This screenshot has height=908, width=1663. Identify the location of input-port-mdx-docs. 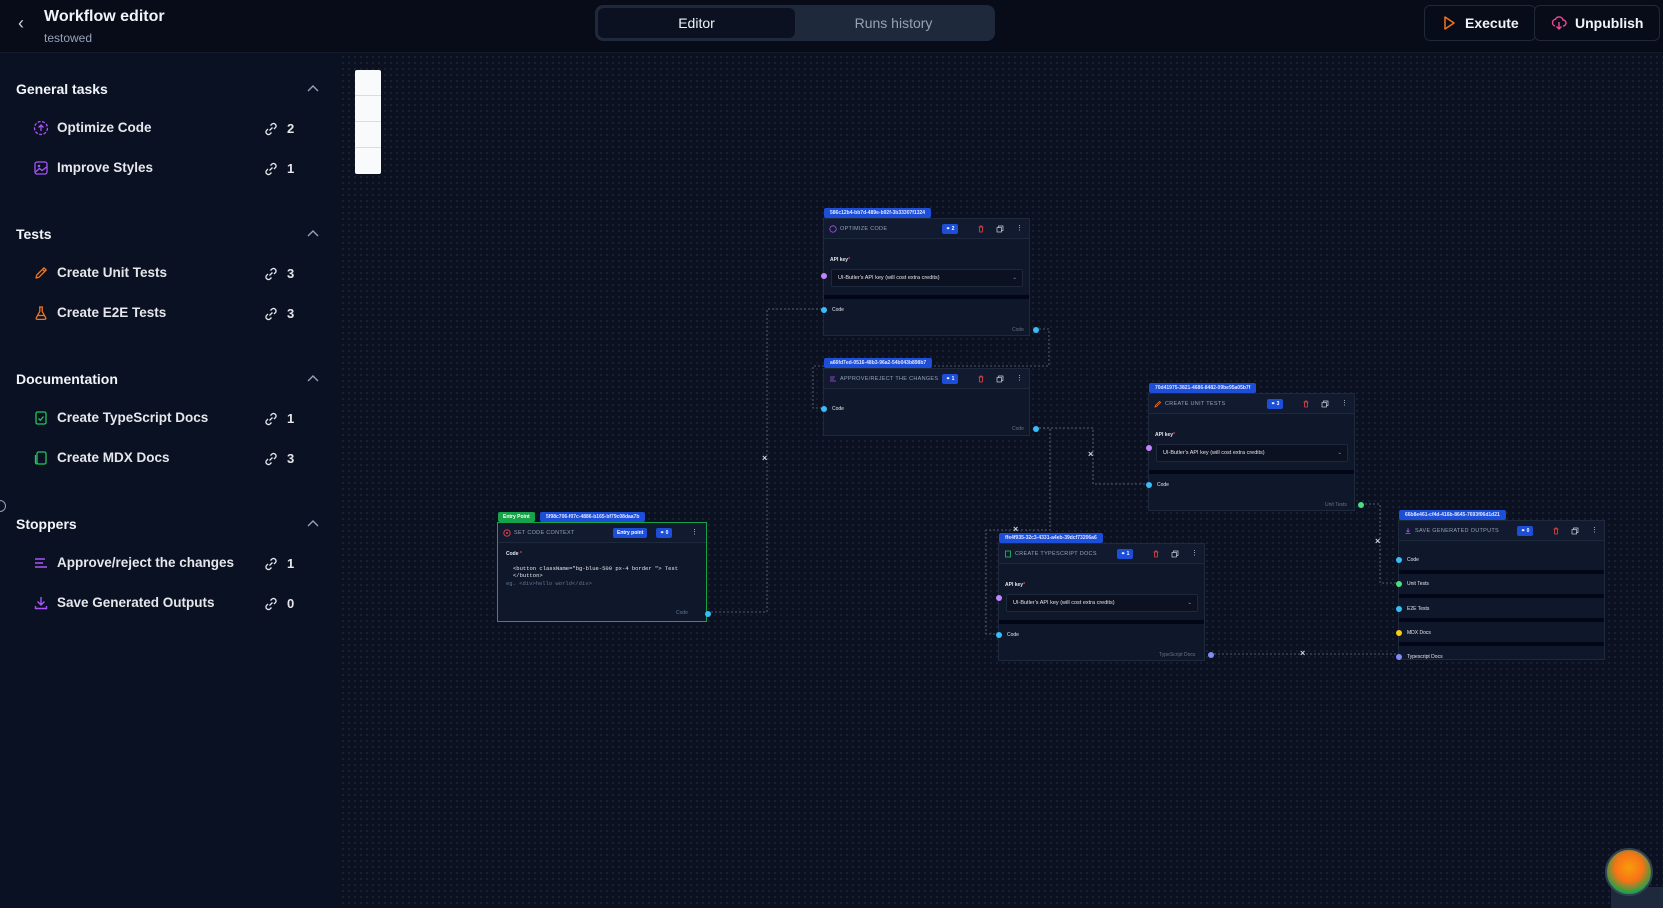
(1399, 633).